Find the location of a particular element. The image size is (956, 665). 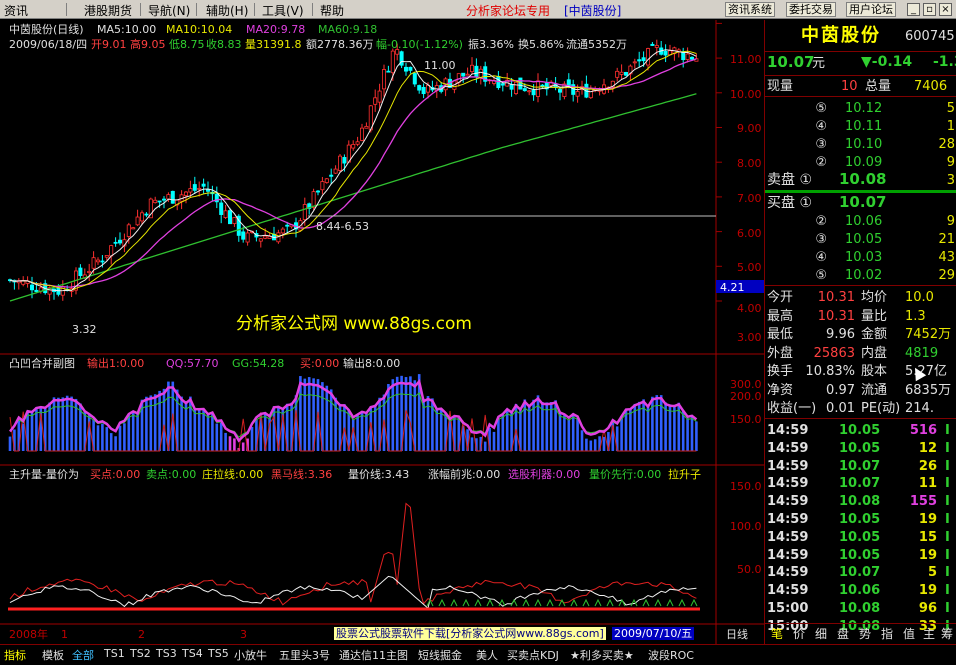

tab-wulitou: 五里头3号 is located at coordinates (304, 655).